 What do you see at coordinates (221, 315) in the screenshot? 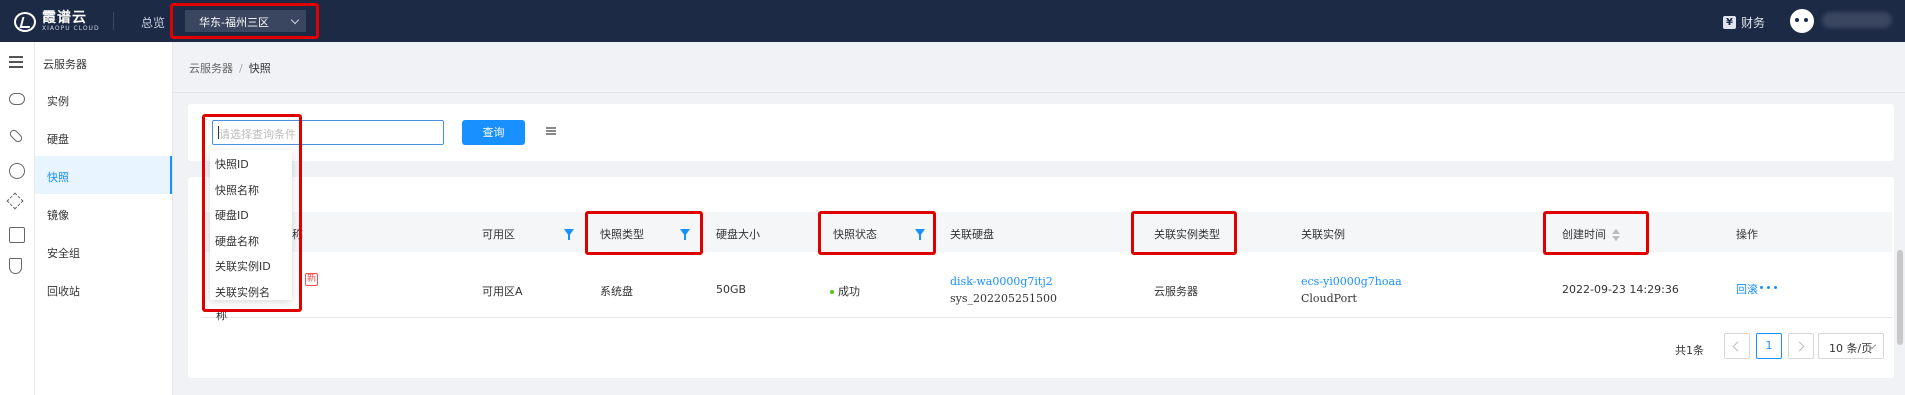
I see `snapshot-name-tail: 称` at bounding box center [221, 315].